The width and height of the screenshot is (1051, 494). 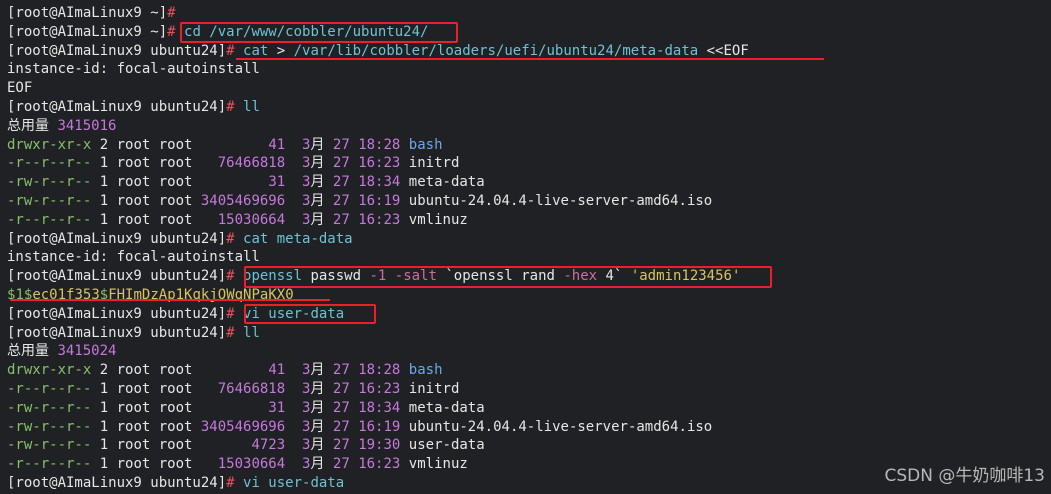 What do you see at coordinates (529, 126) in the screenshot?
I see `listing-total: 总用量 3415016` at bounding box center [529, 126].